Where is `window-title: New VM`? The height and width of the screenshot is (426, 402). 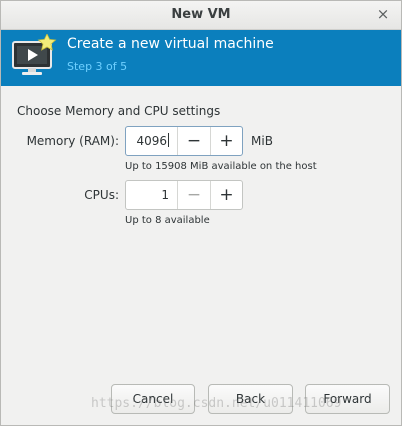
window-title: New VM is located at coordinates (201, 14).